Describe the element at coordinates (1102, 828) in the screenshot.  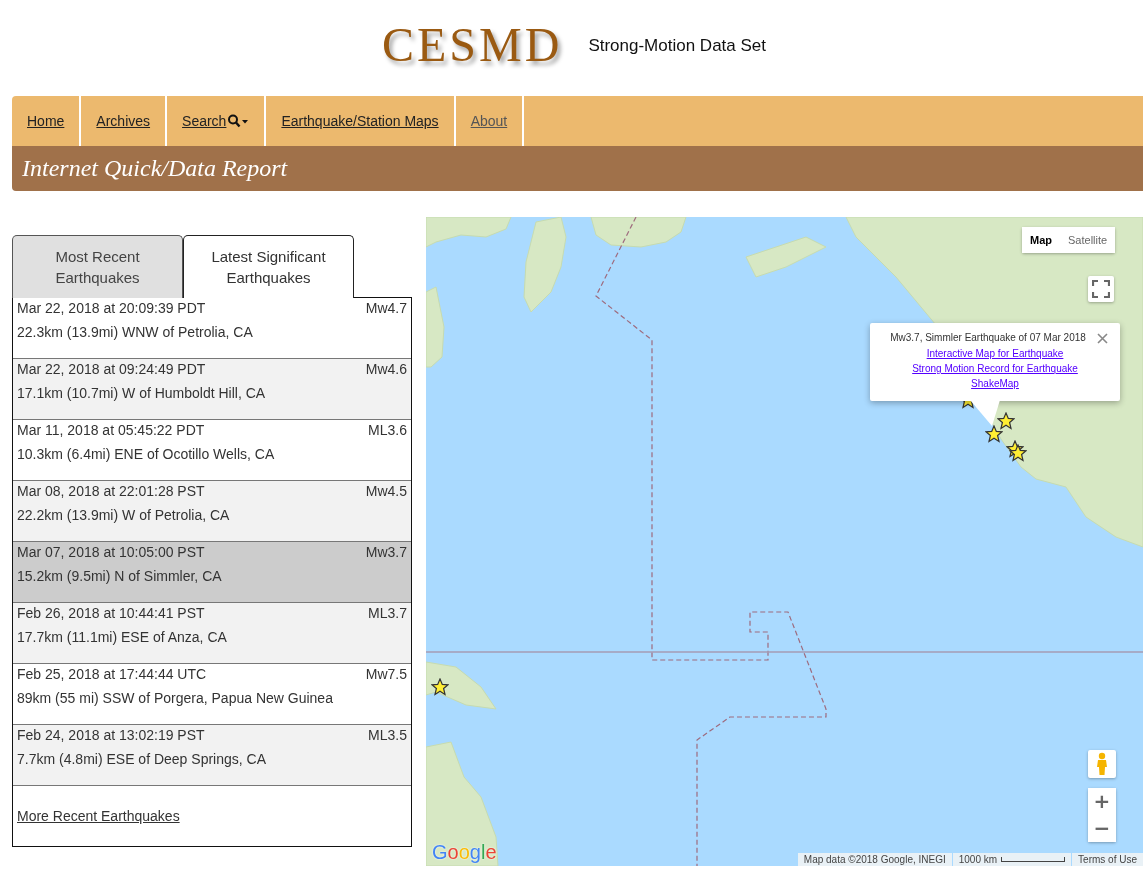
I see `zoom-out-button: −` at that location.